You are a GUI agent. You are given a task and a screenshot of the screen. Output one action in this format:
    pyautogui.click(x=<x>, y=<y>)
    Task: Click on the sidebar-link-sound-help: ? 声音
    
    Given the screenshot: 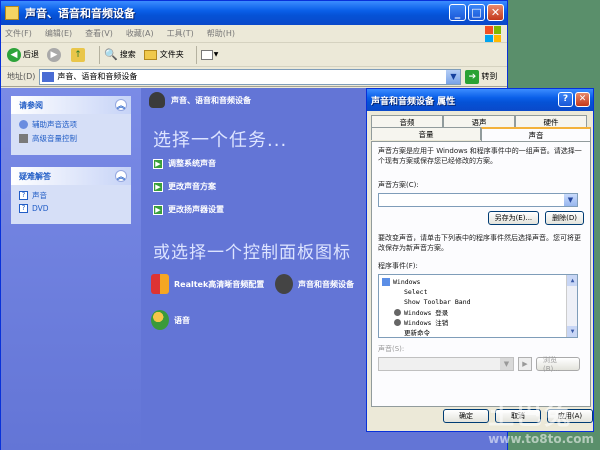 What is the action you would take?
    pyautogui.click(x=71, y=195)
    